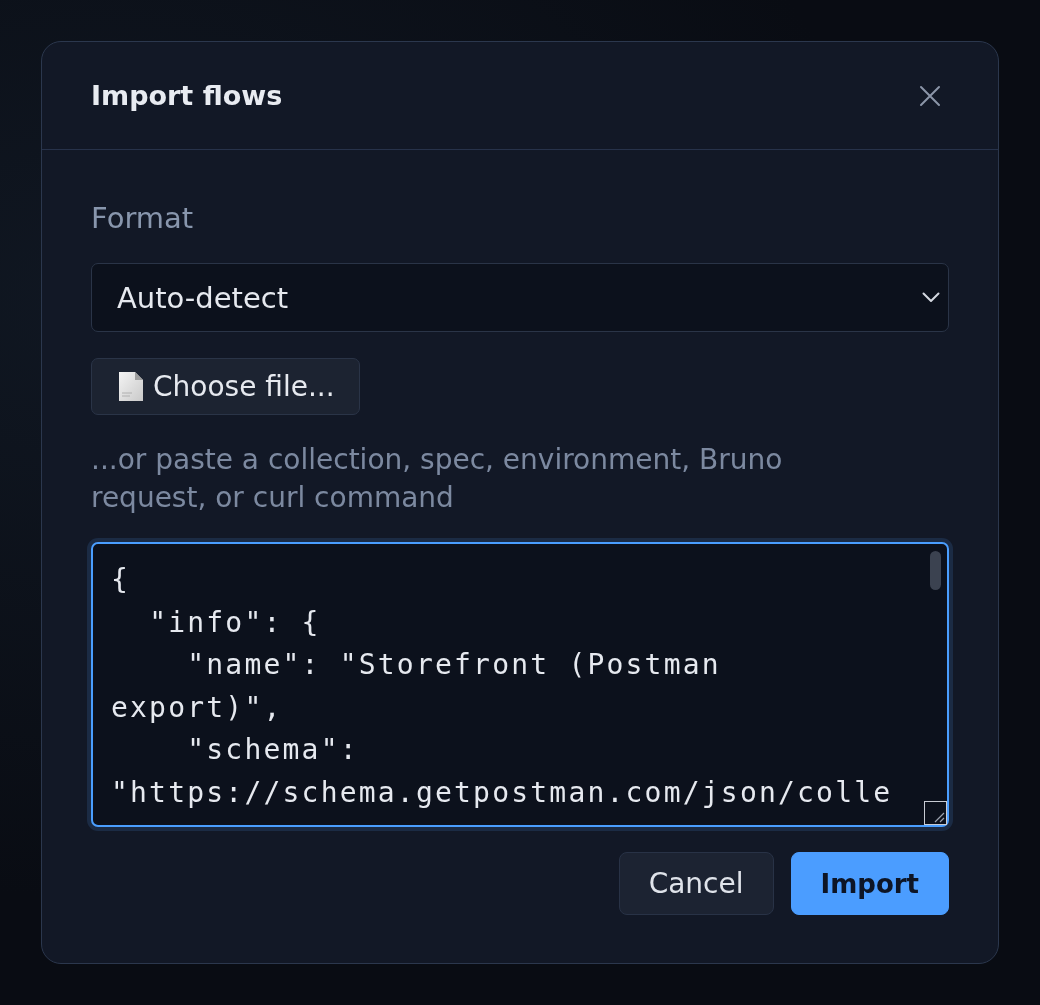 The width and height of the screenshot is (1040, 1005). I want to click on close-icon, so click(930, 95).